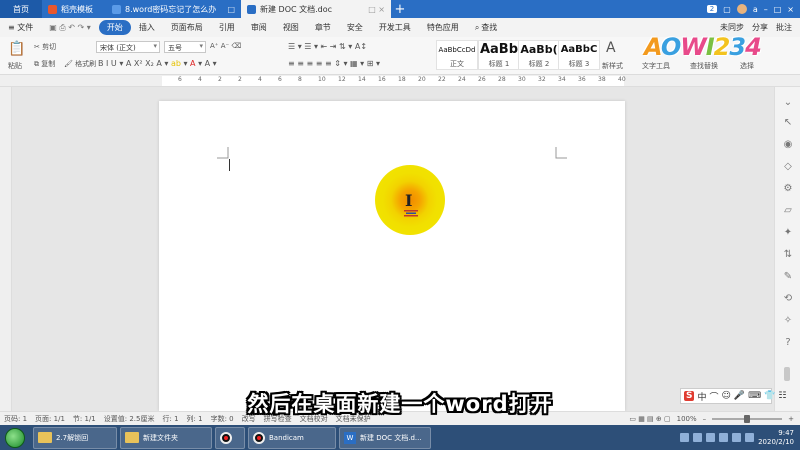  I want to click on backup-icon: ⟲, so click(788, 299).